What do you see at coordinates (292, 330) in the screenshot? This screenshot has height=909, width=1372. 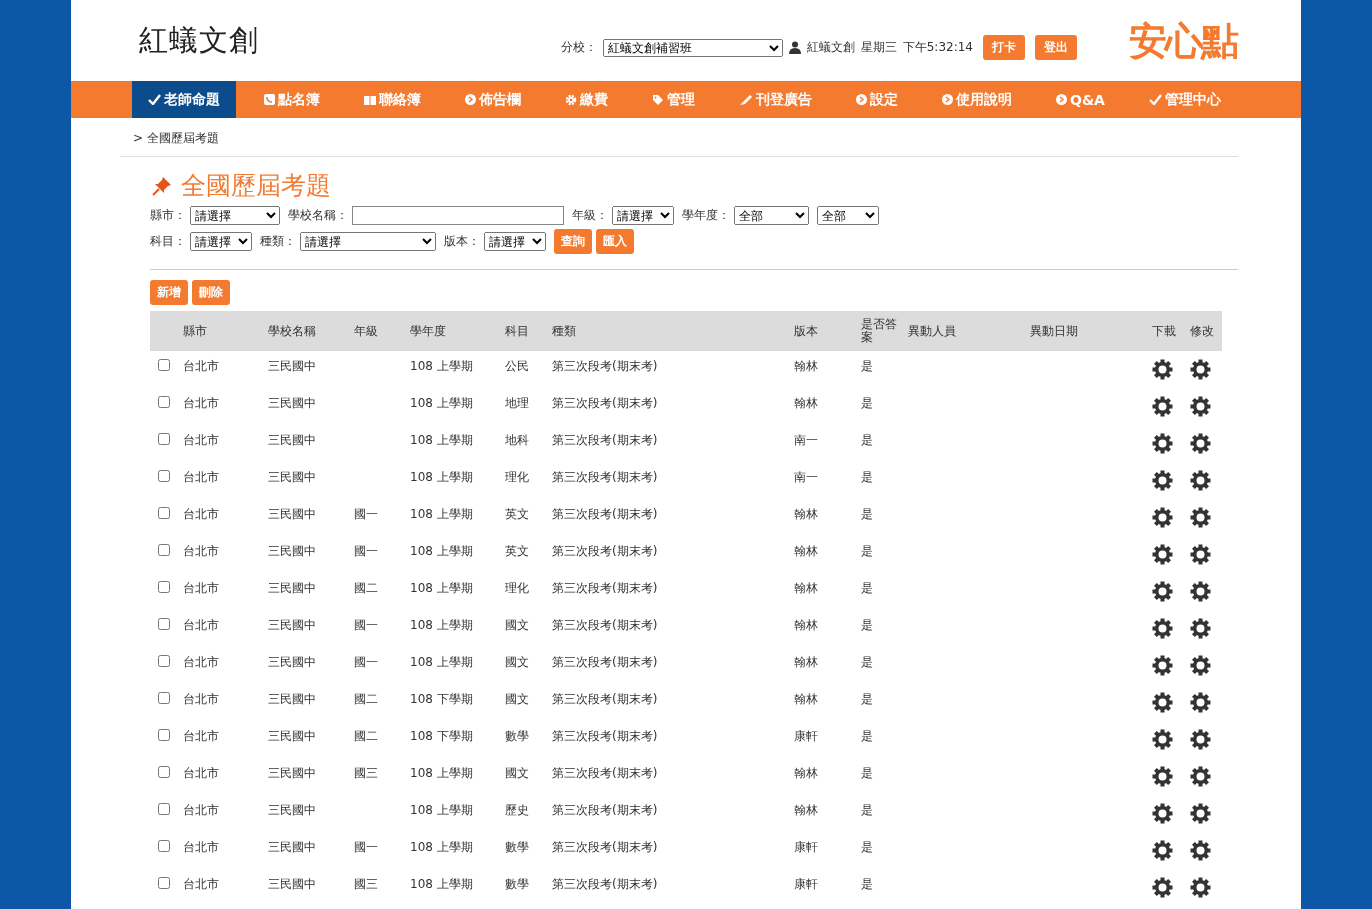 I see `column-header: 學校名稱` at bounding box center [292, 330].